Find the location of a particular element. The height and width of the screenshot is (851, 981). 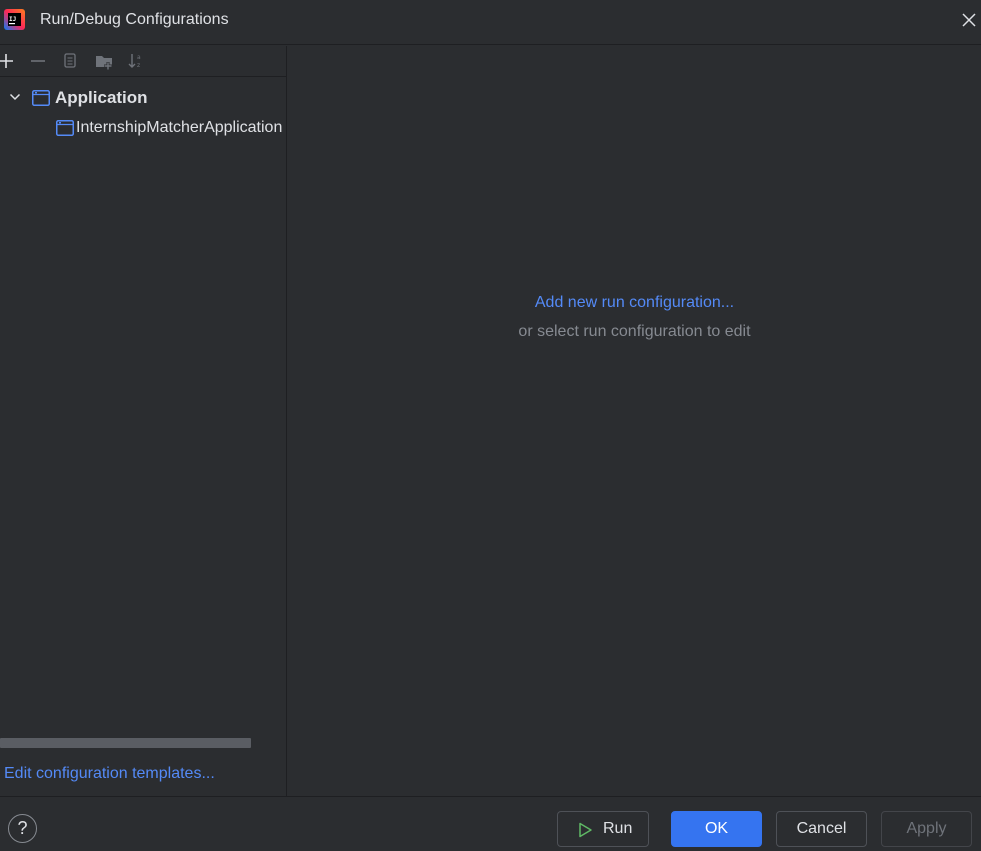

svg-text: a is located at coordinates (139, 57).